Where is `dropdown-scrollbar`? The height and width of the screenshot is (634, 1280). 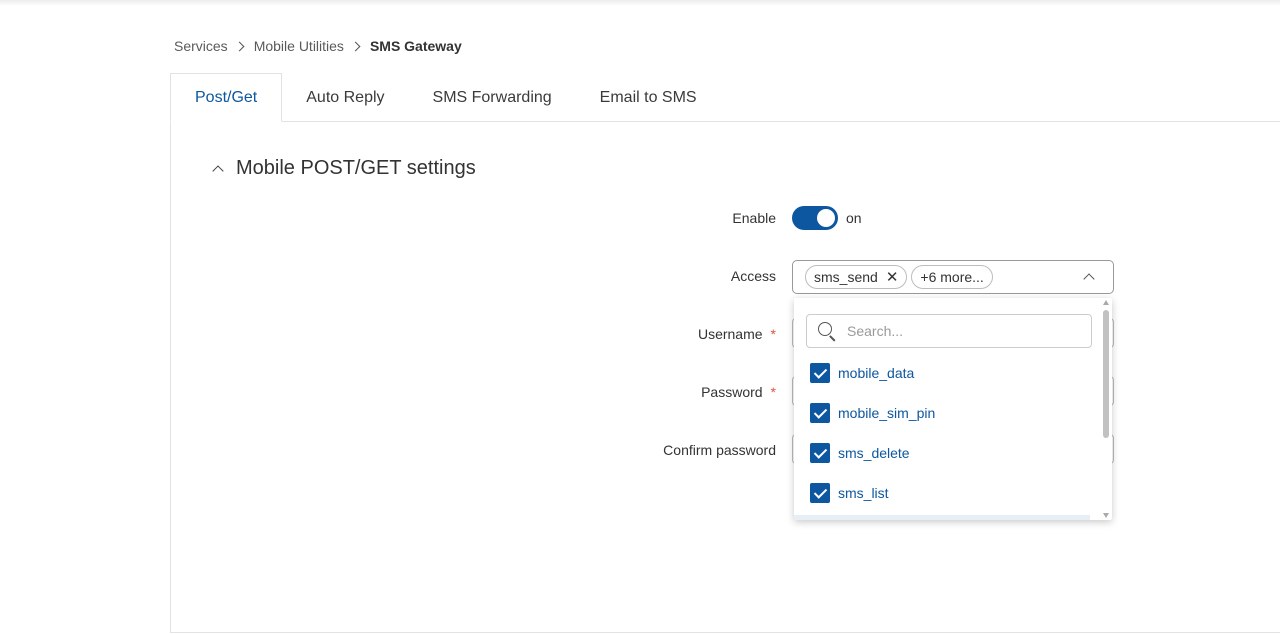 dropdown-scrollbar is located at coordinates (1106, 409).